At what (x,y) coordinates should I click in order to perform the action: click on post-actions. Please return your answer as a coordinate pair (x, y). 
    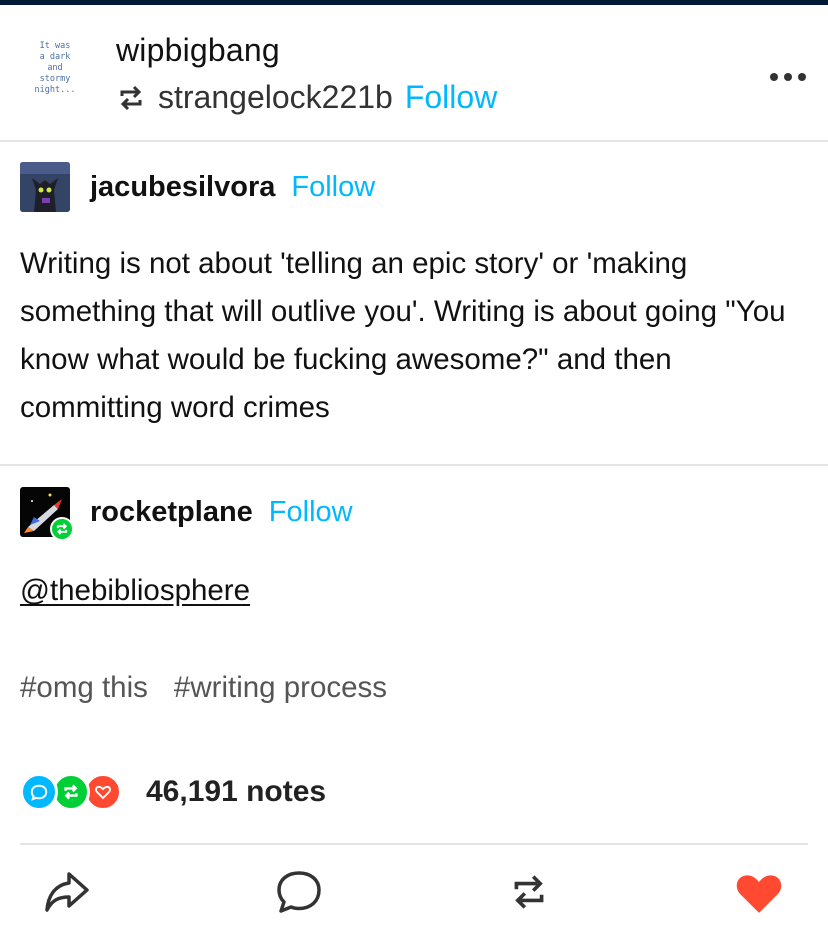
    Looking at the image, I should click on (414, 890).